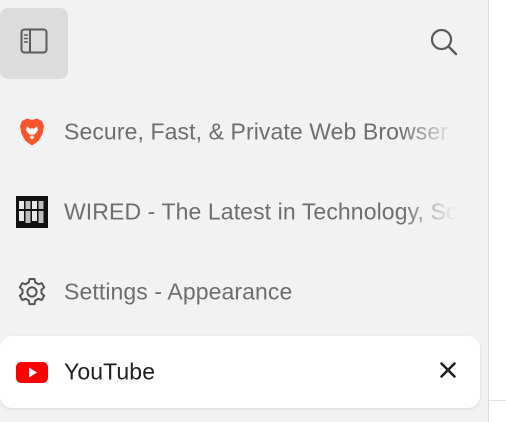 The width and height of the screenshot is (506, 422). What do you see at coordinates (32, 212) in the screenshot?
I see `wired-logo-icon` at bounding box center [32, 212].